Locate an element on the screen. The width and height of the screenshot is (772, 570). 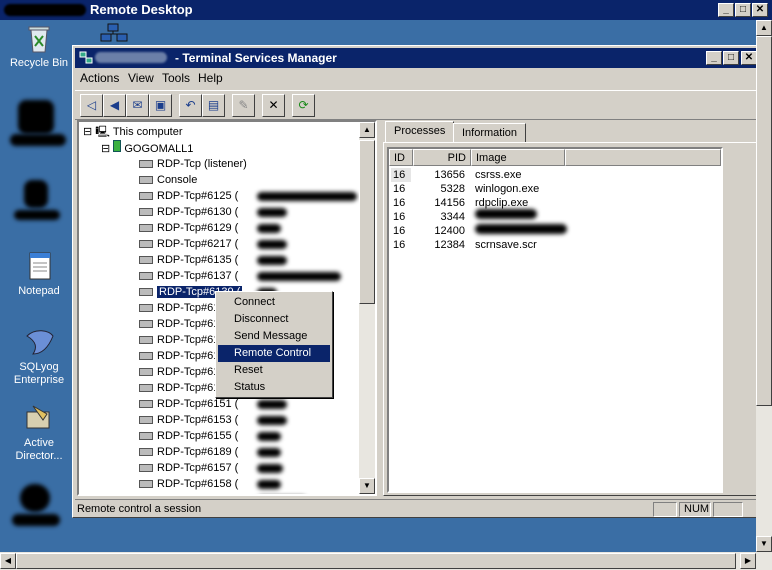
recycle-bin-icon is located at coordinates (39, 38).